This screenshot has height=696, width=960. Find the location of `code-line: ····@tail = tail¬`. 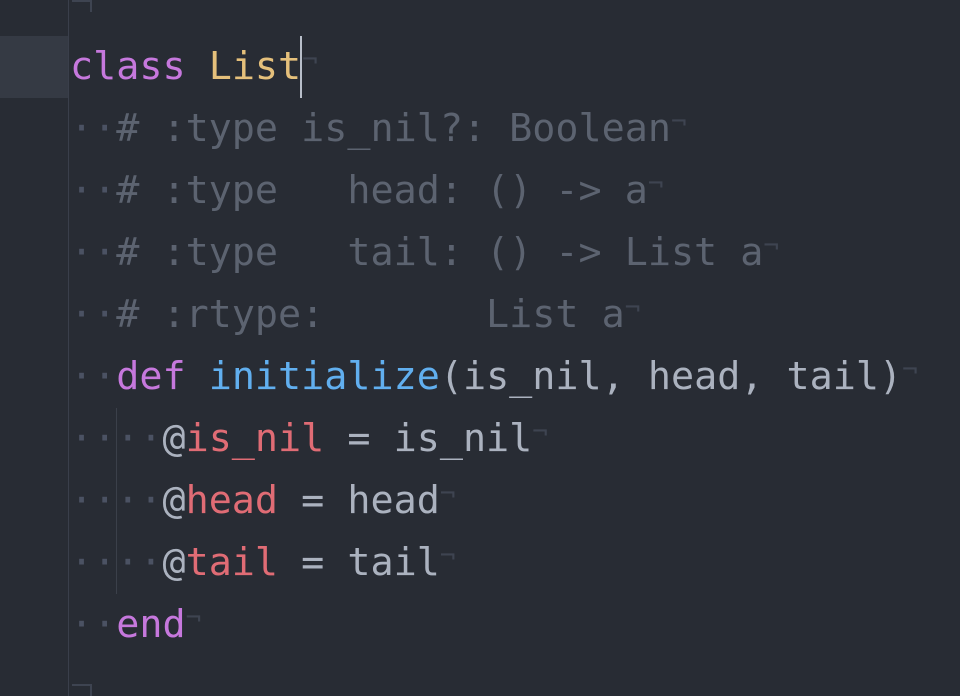

code-line: ····@tail = tail¬ is located at coordinates (262, 563).